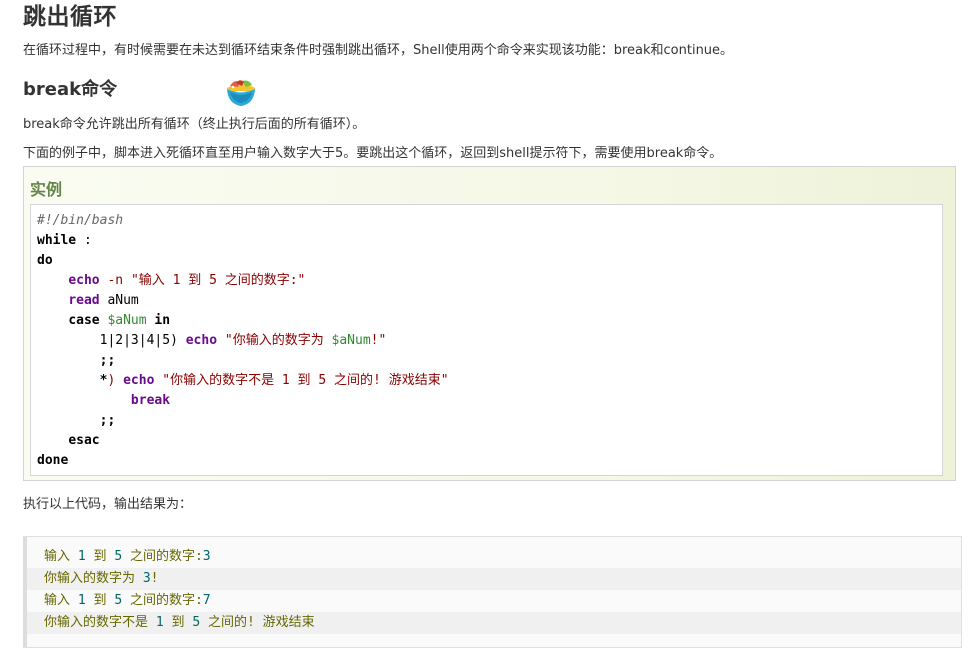 This screenshot has width=972, height=654. I want to click on output-line: 你输入的数字不是 1 到 5 之间的! 游戏结束, so click(494, 623).